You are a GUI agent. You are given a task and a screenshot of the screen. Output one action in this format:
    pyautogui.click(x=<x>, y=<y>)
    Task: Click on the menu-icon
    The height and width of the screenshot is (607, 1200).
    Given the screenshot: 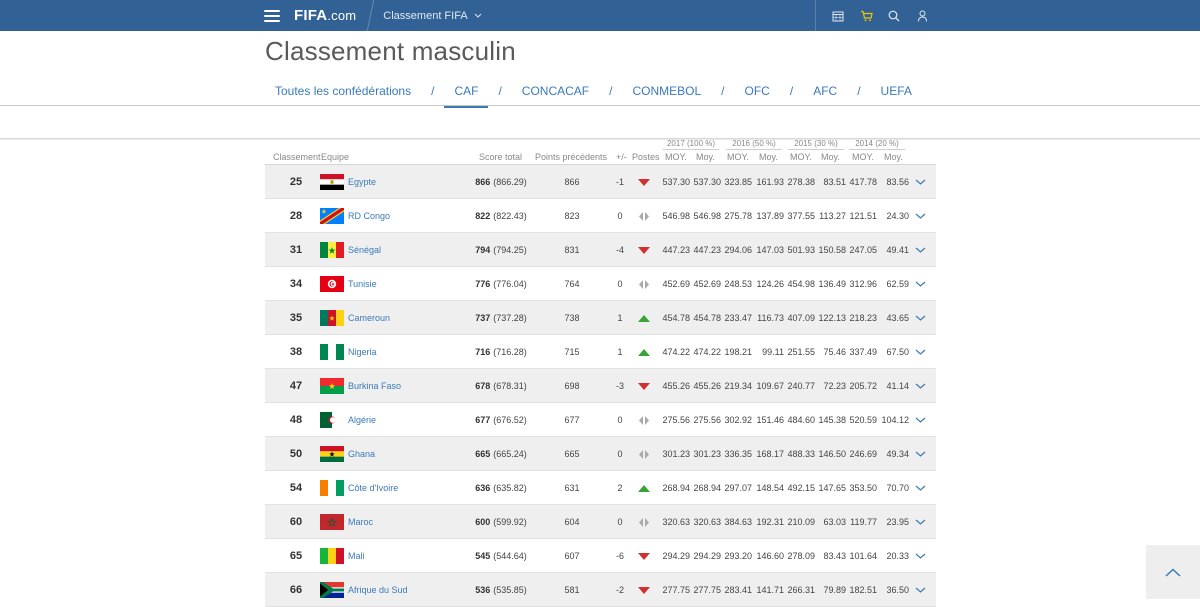 What is the action you would take?
    pyautogui.click(x=272, y=15)
    